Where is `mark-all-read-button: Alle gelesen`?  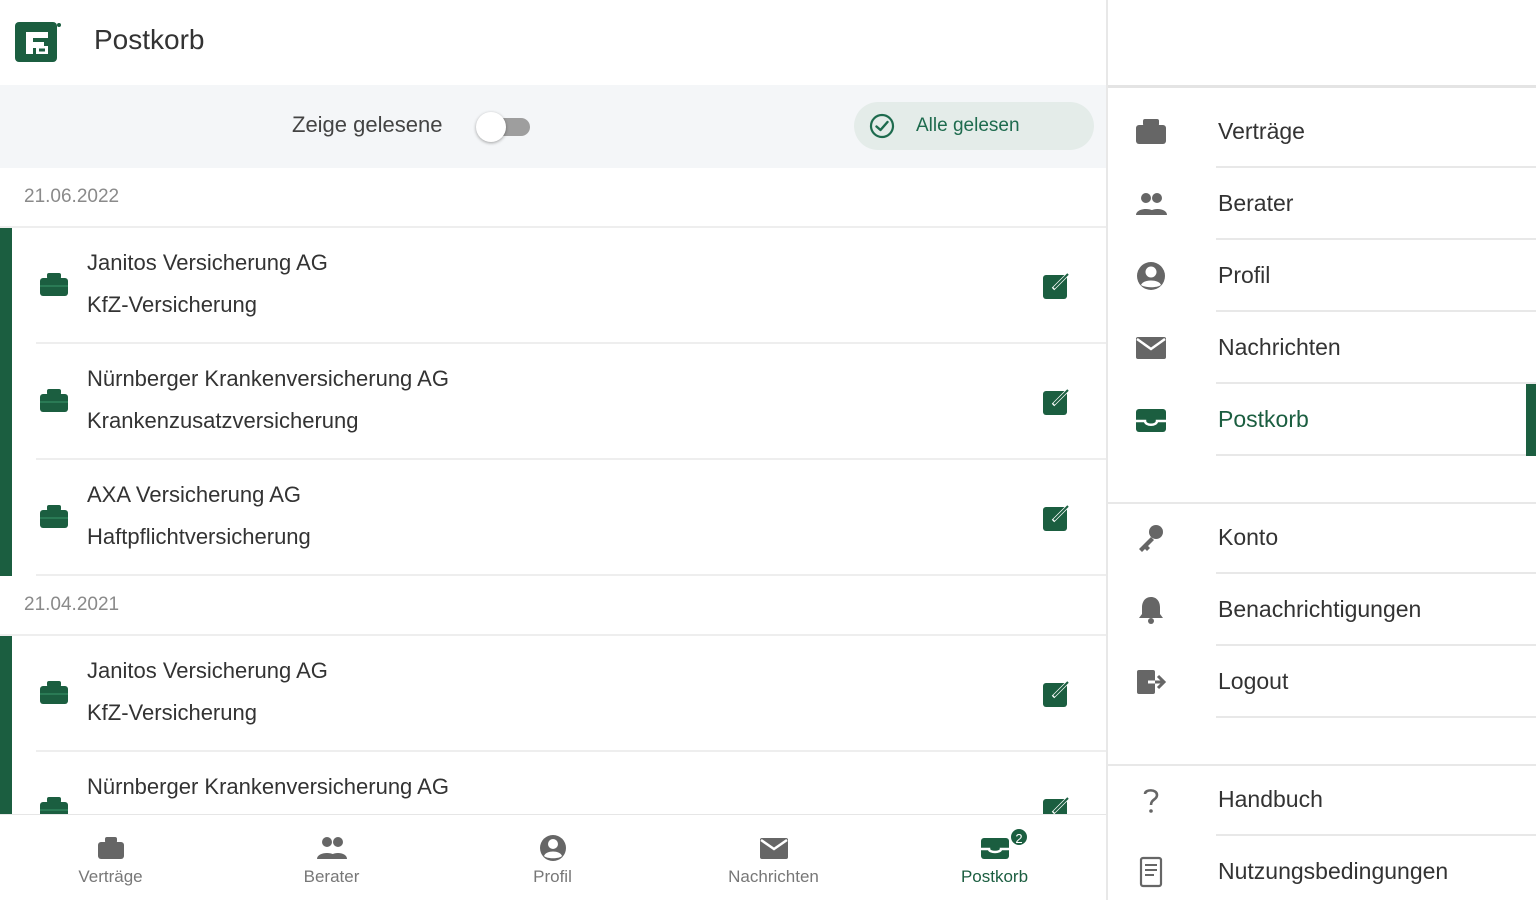 mark-all-read-button: Alle gelesen is located at coordinates (974, 126).